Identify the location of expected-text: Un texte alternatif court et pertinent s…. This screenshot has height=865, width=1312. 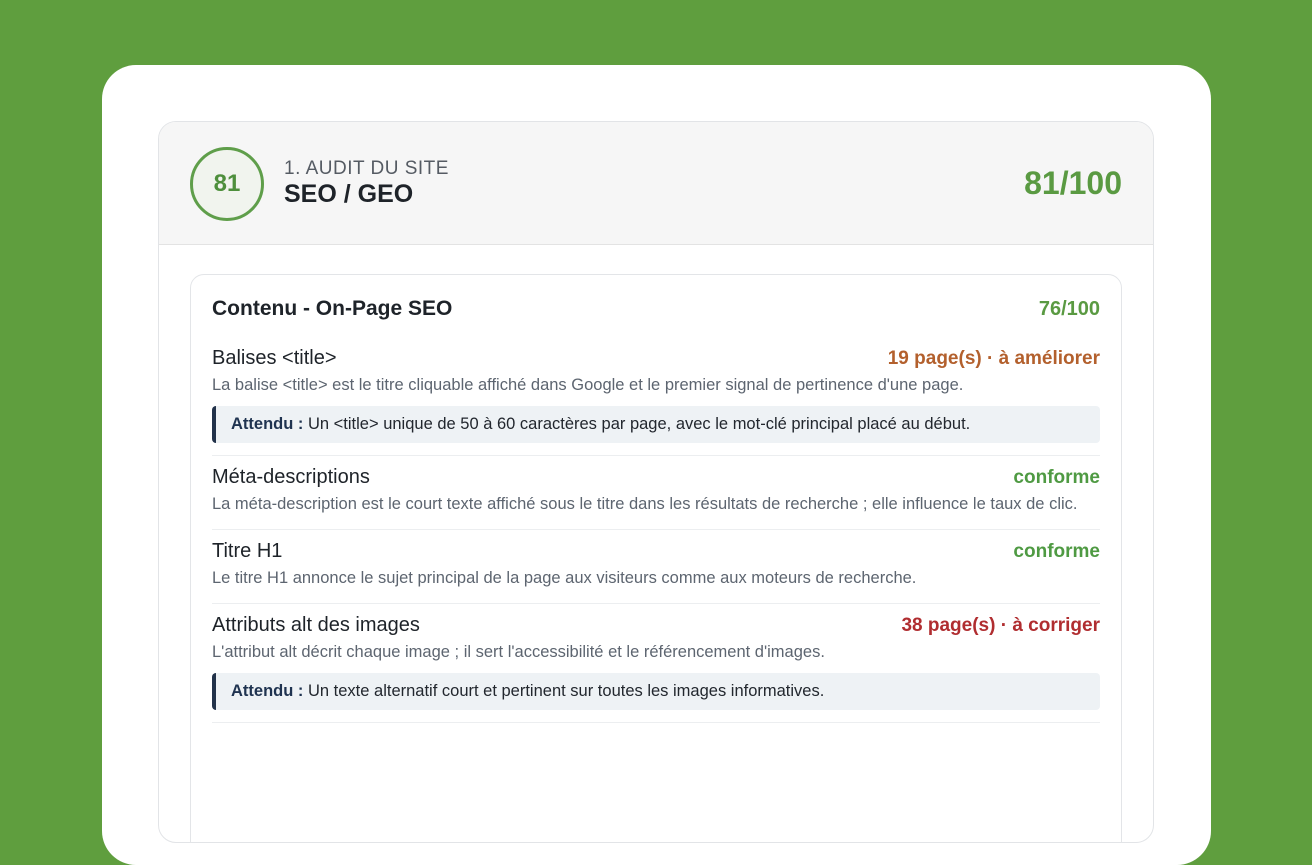
(564, 691).